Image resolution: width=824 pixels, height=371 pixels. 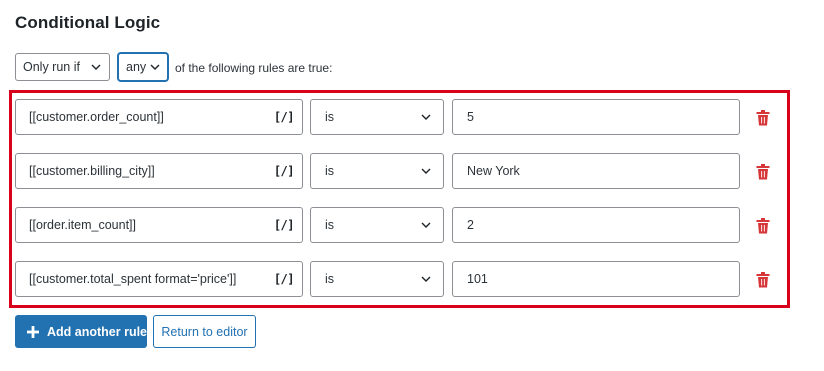 I want to click on run-mode-value: Only run if, so click(x=51, y=67).